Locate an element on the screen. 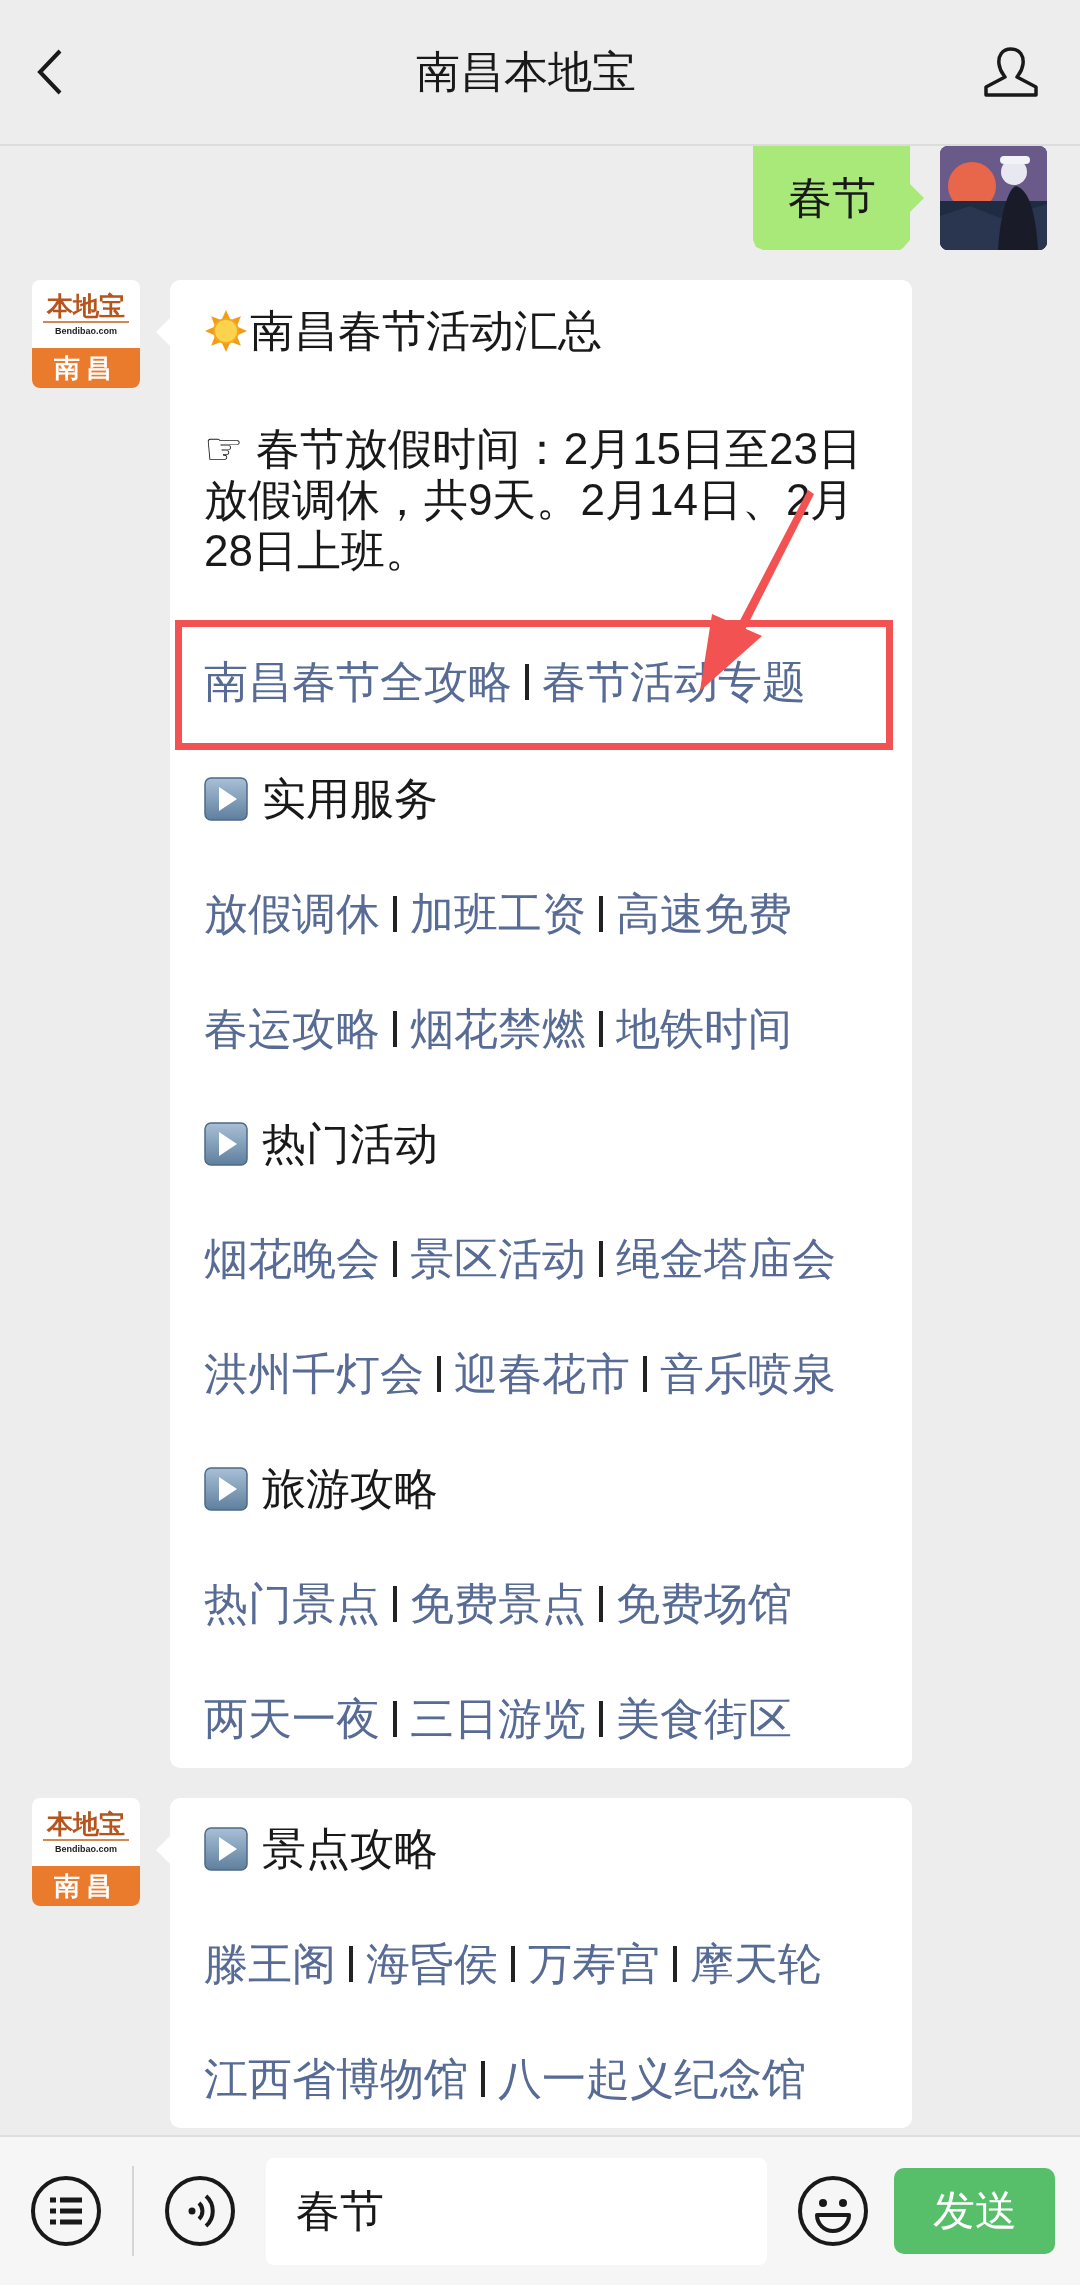 This screenshot has width=1080, height=2285. link: 加班工资 is located at coordinates (498, 914).